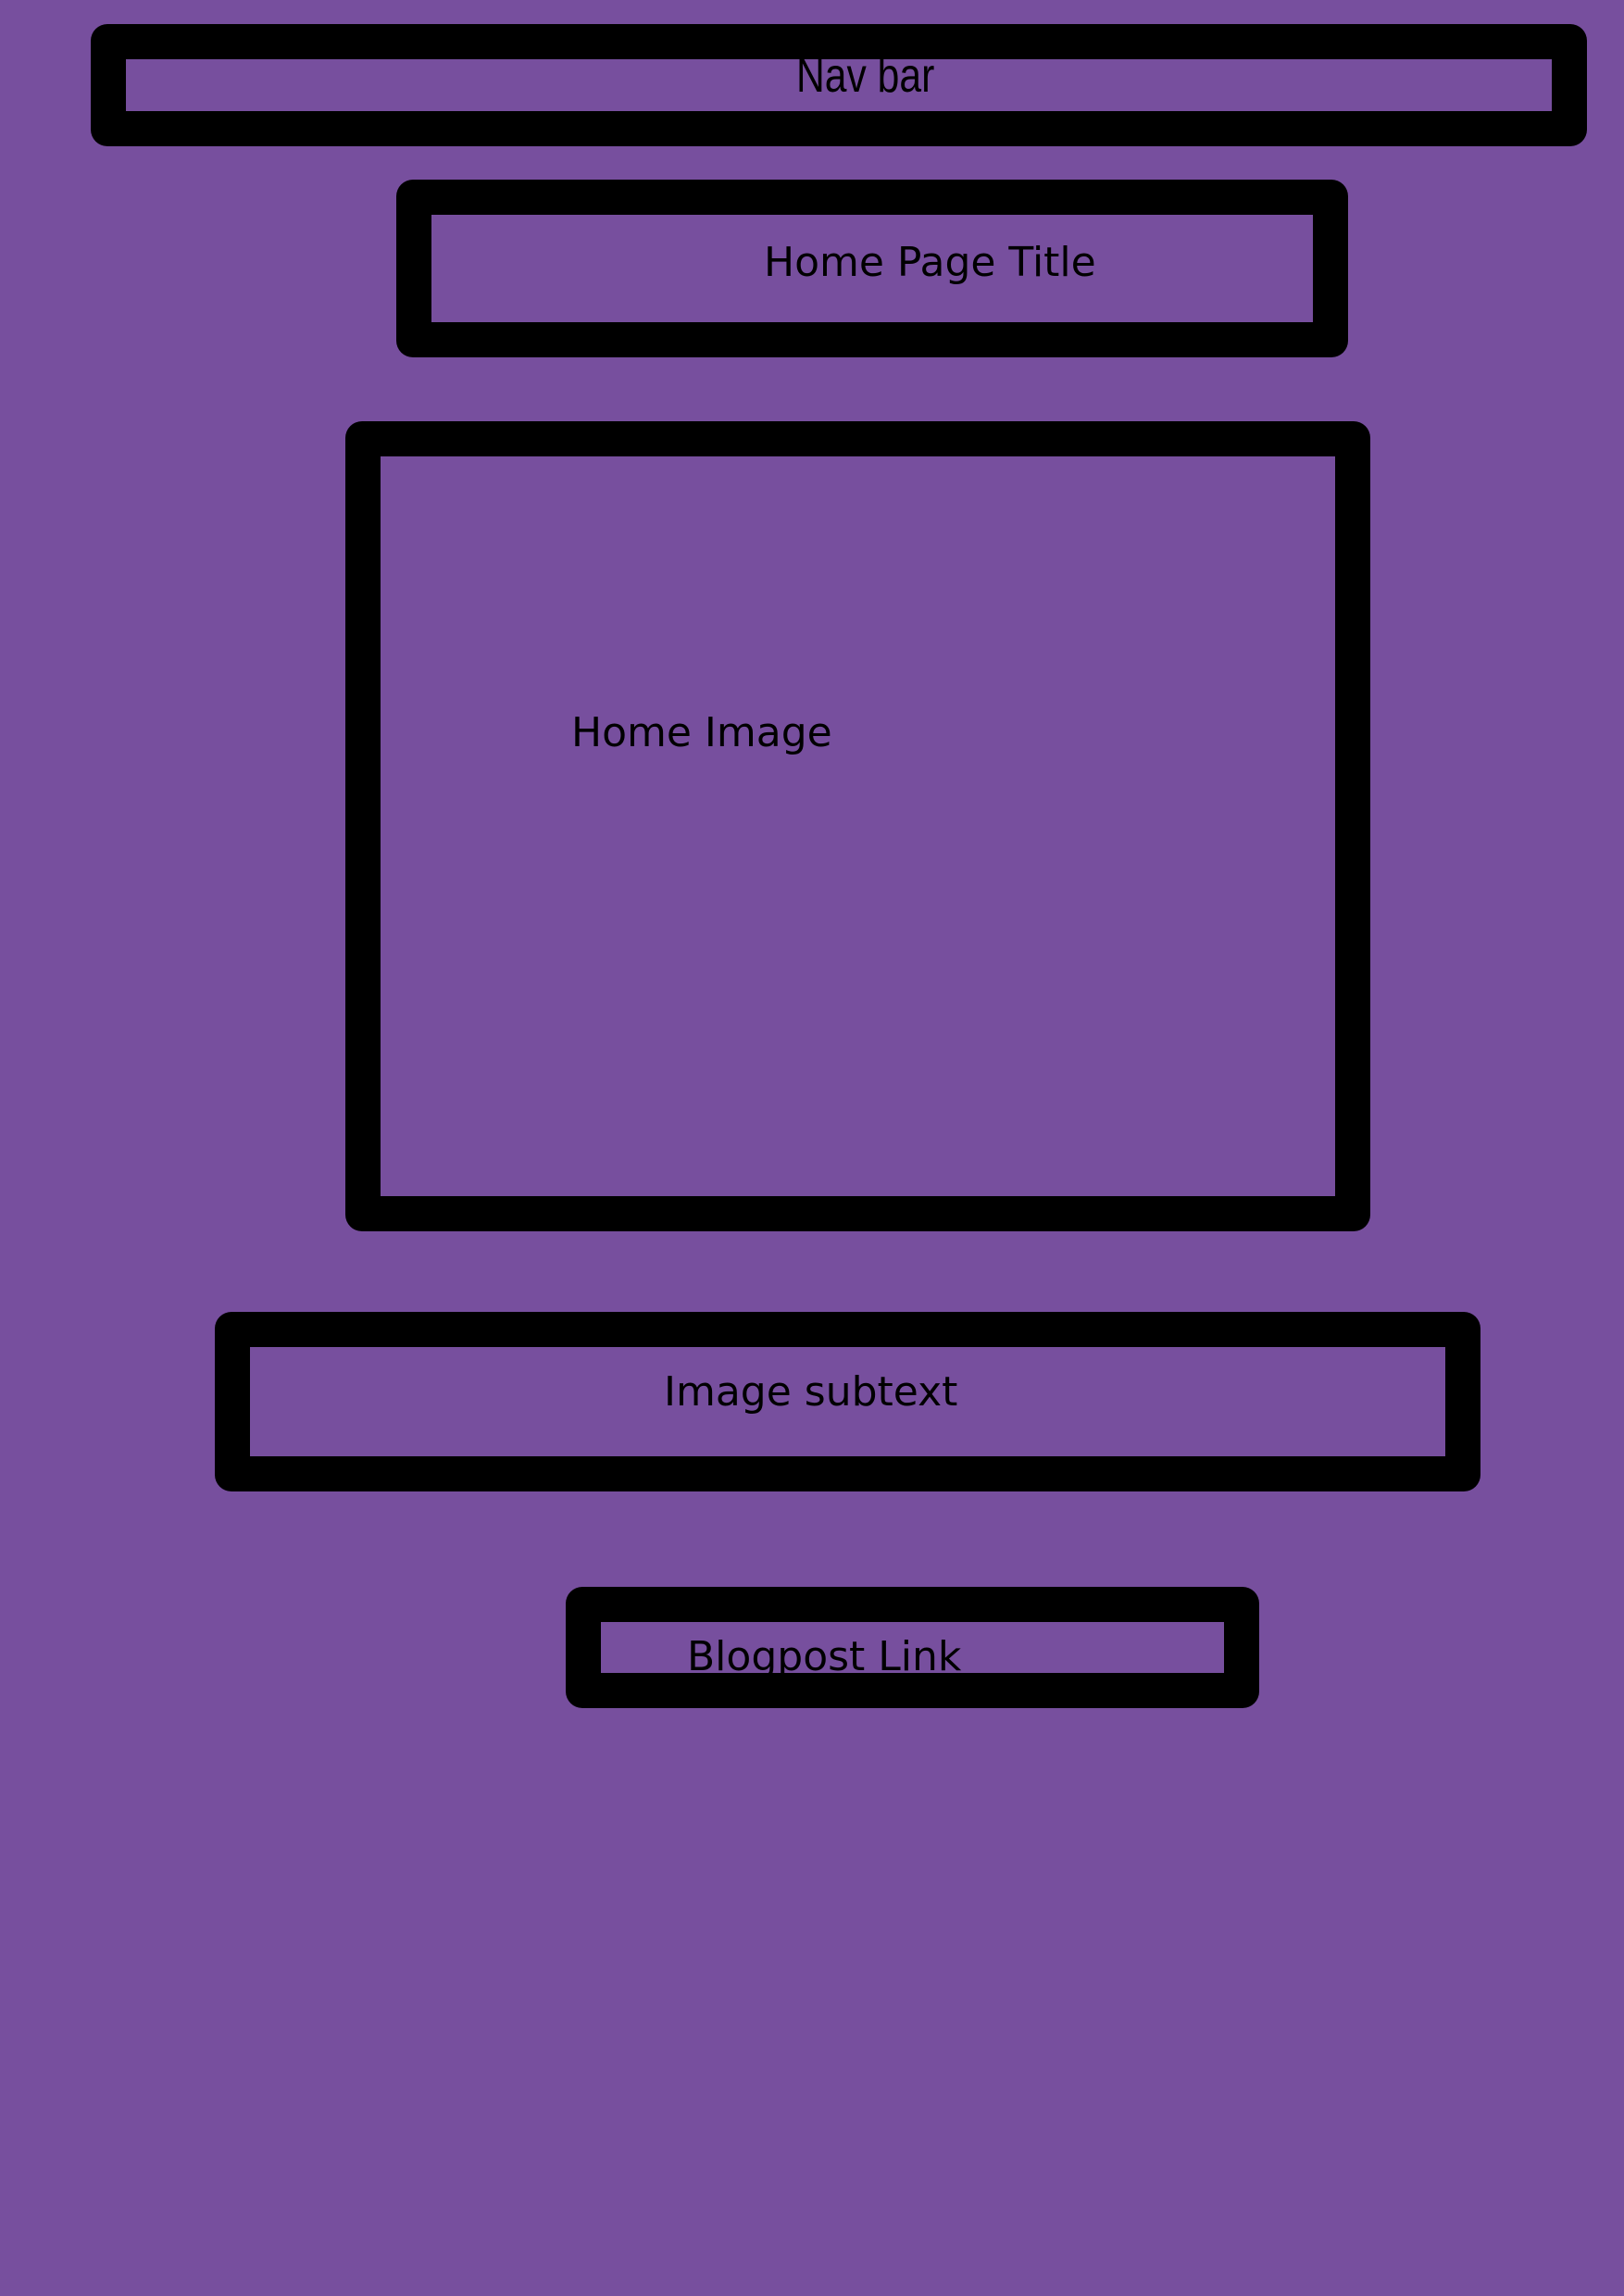 This screenshot has height=2296, width=1624. What do you see at coordinates (824, 1656) in the screenshot?
I see `blogpost-link-label: Blogpost Link` at bounding box center [824, 1656].